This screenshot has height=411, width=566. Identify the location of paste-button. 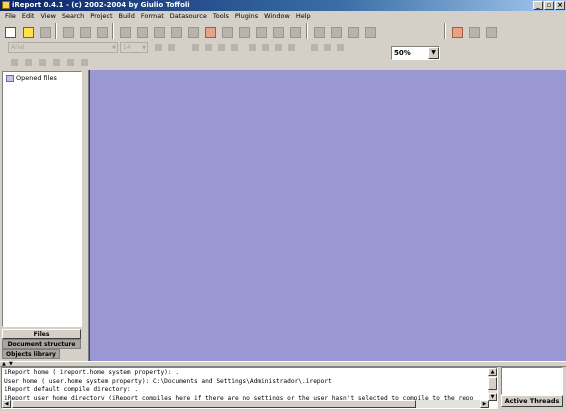
(101, 31).